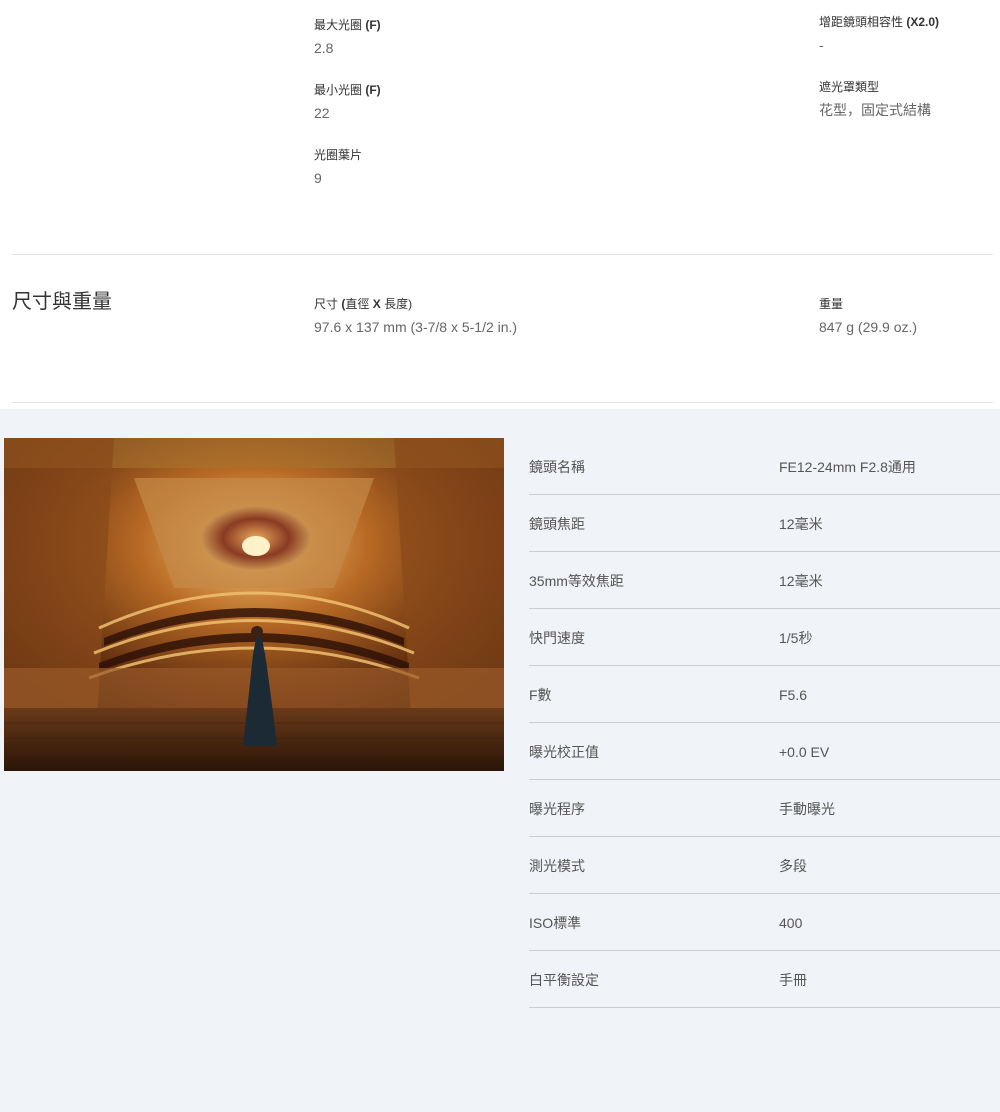 This screenshot has width=1000, height=1112. I want to click on spec-value: 9, so click(318, 178).